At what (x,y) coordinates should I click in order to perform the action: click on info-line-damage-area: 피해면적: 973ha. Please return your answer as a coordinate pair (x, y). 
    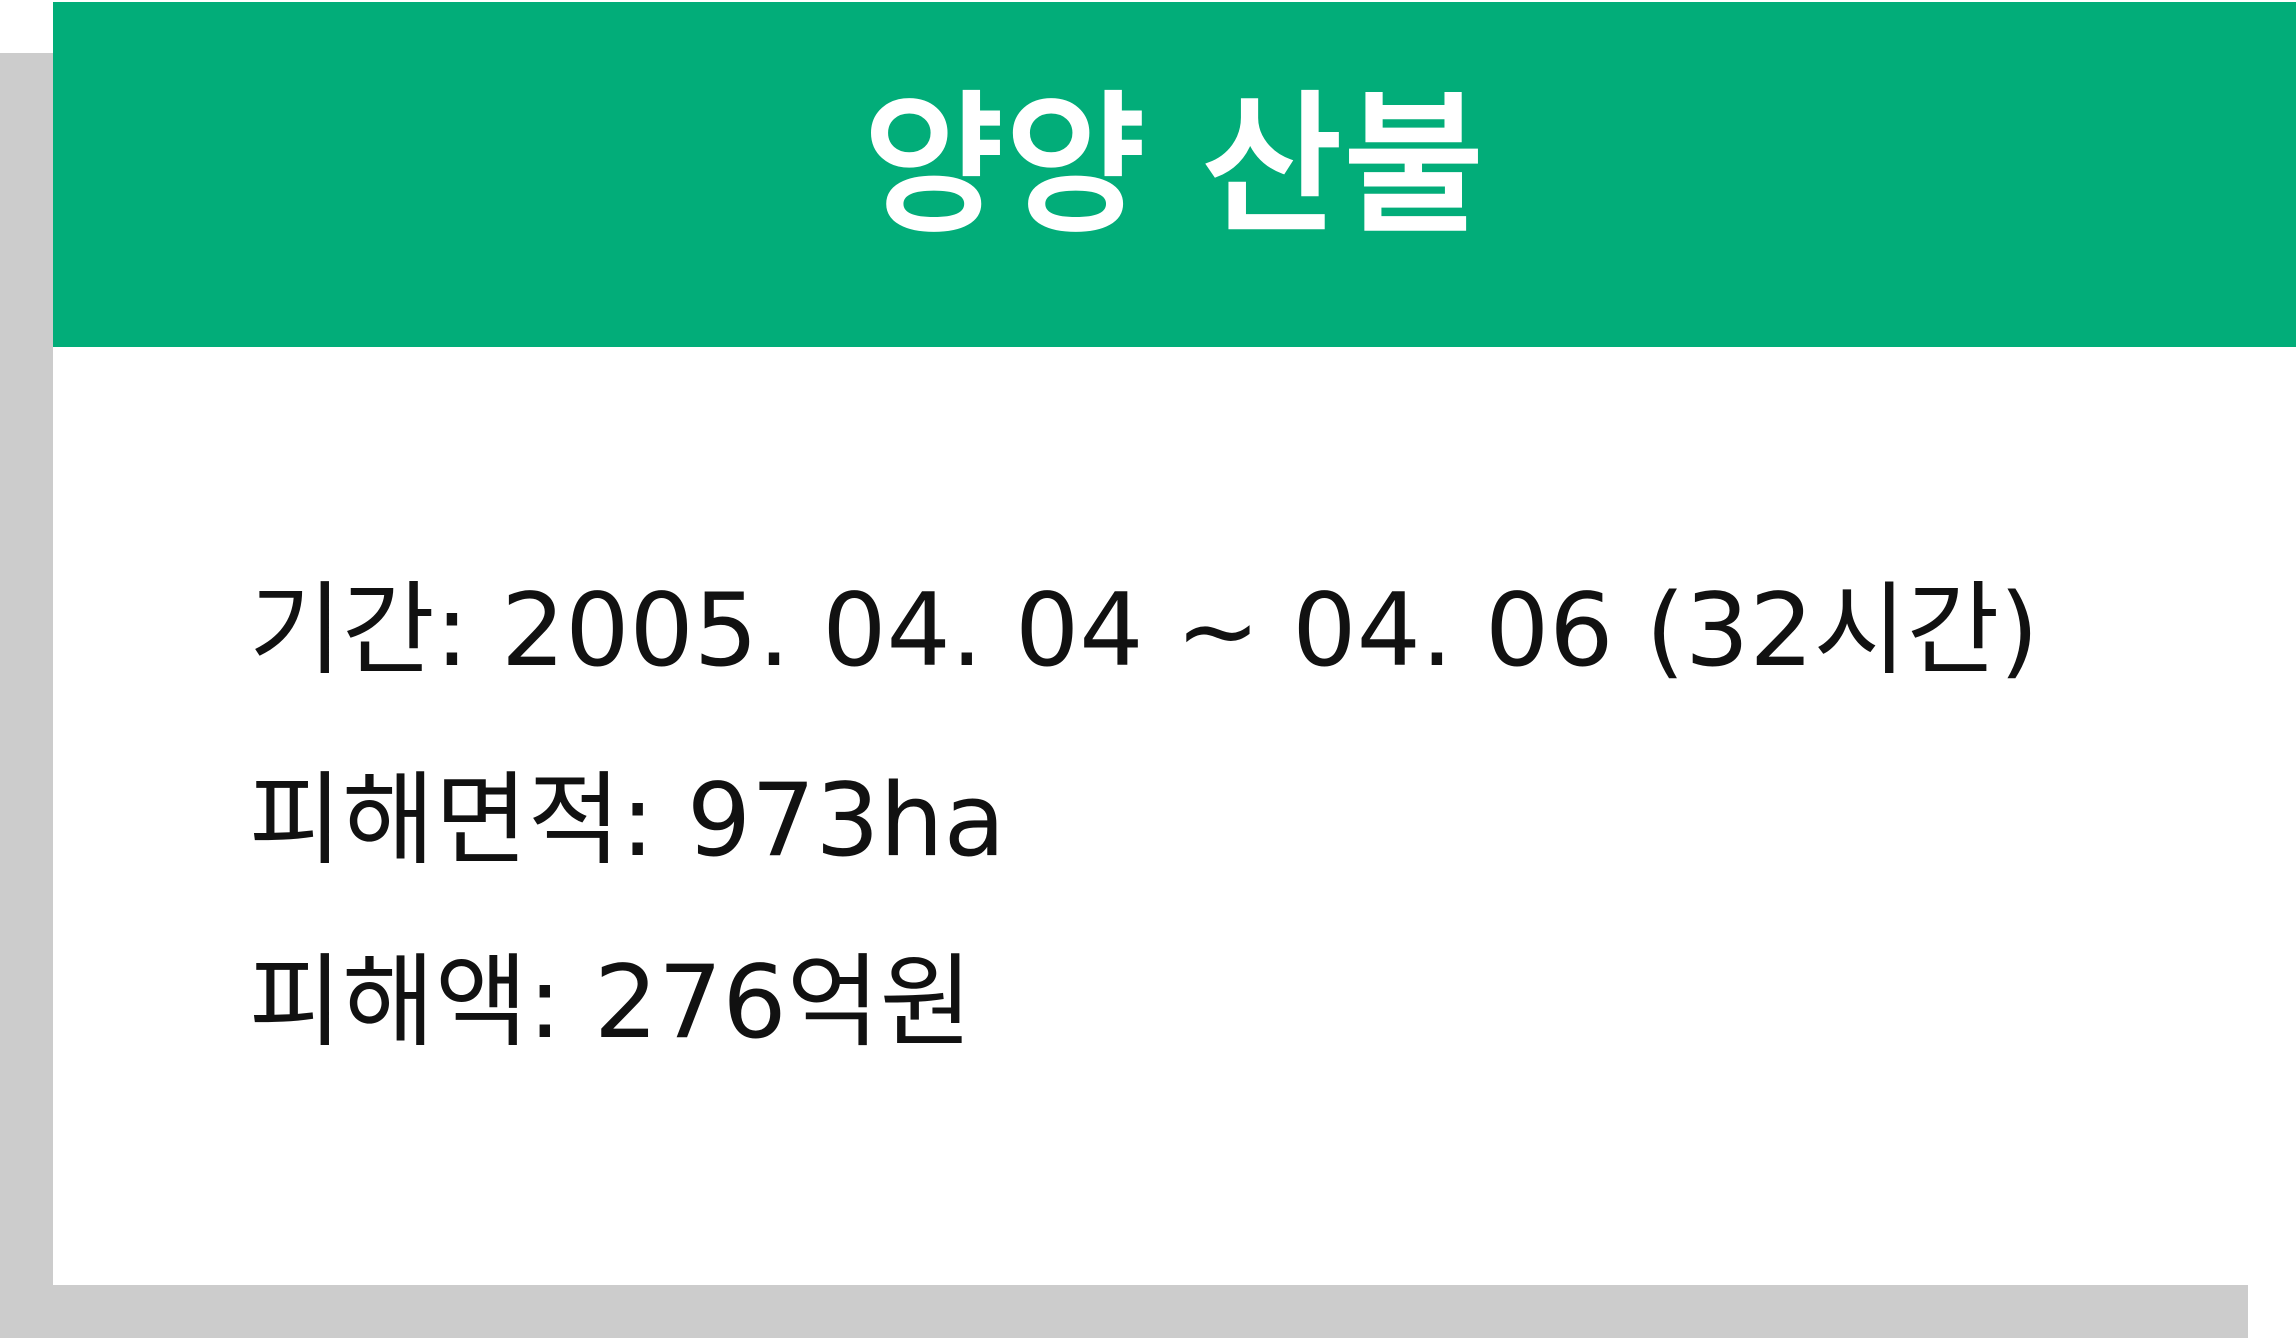
    Looking at the image, I should click on (627, 820).